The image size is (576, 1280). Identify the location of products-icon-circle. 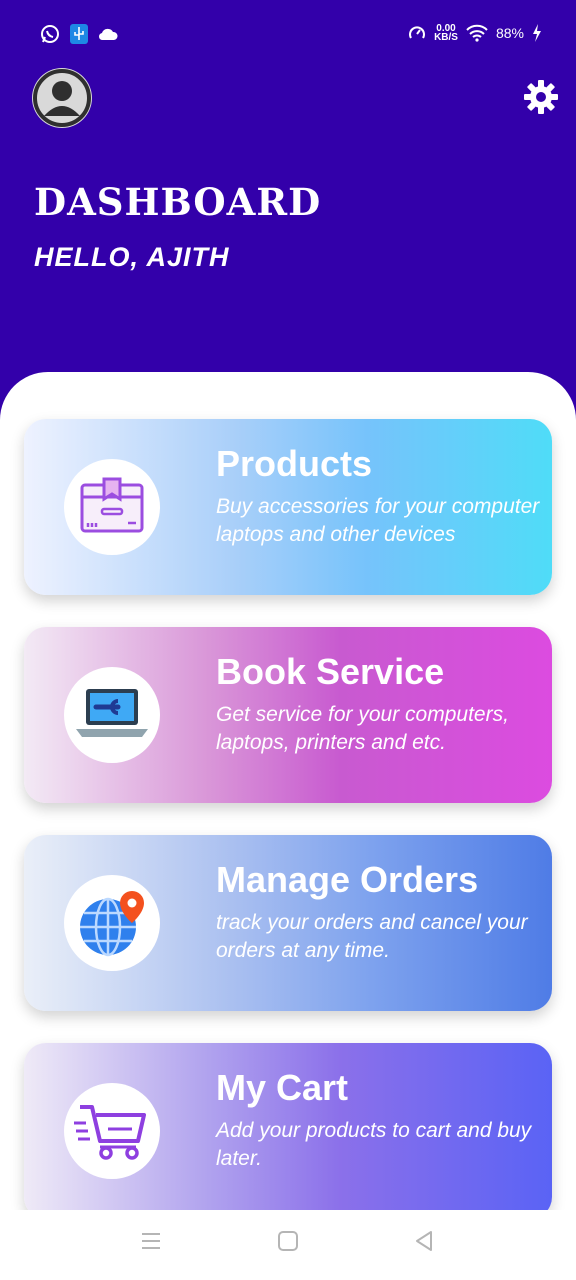
(112, 507).